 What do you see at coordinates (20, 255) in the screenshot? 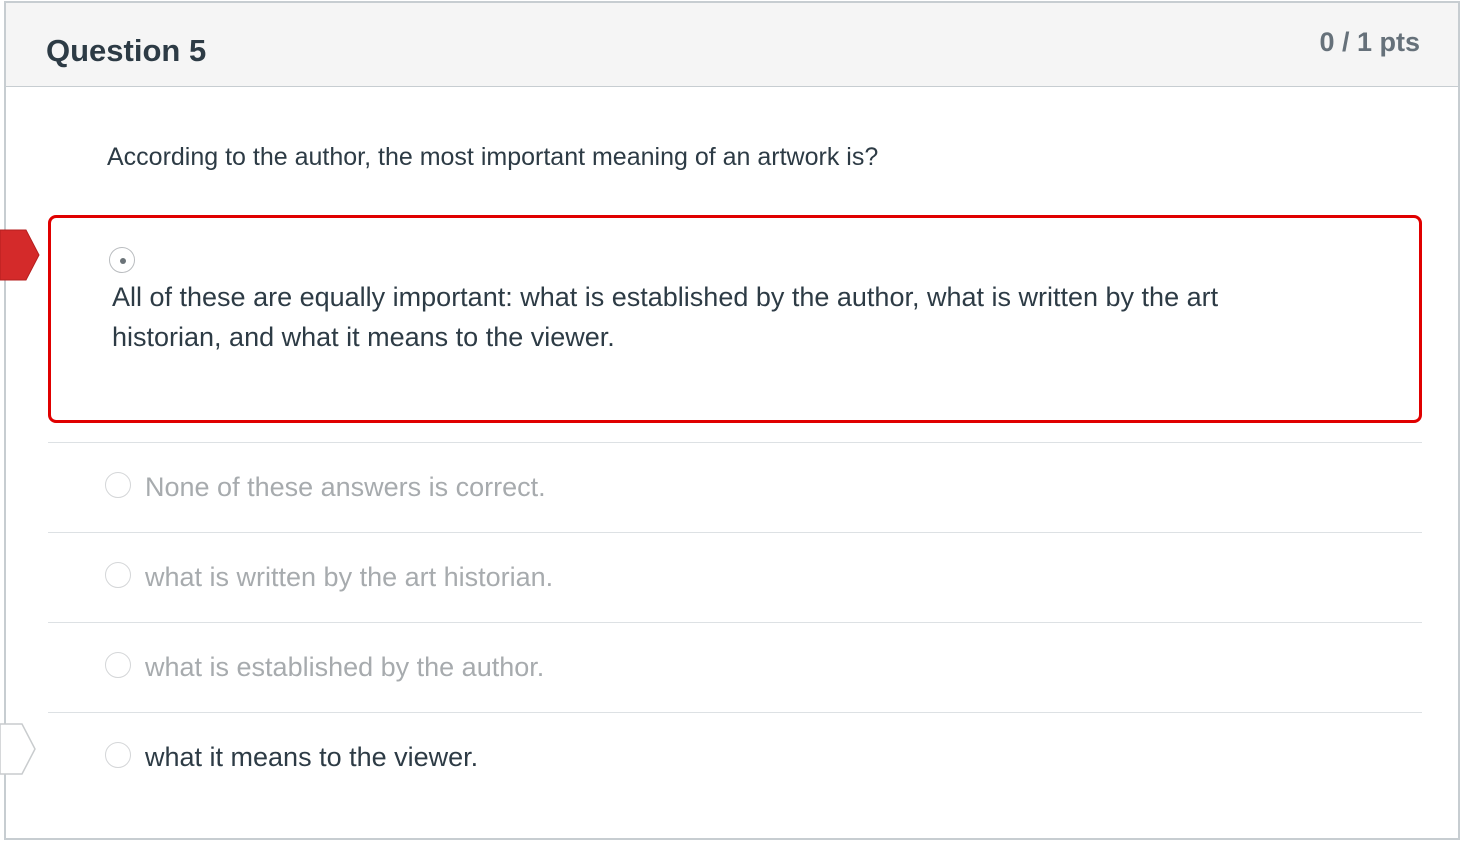
I see `wrong-answer-marker-icon` at bounding box center [20, 255].